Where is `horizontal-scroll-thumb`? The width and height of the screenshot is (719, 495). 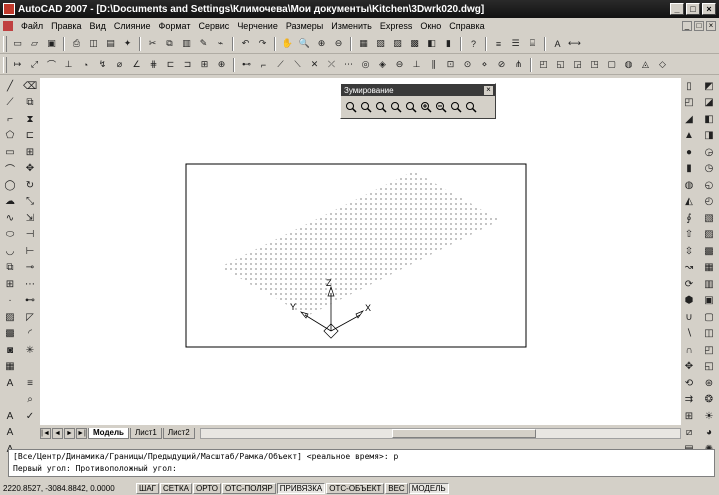
horizontal-scroll-thumb is located at coordinates (464, 433).